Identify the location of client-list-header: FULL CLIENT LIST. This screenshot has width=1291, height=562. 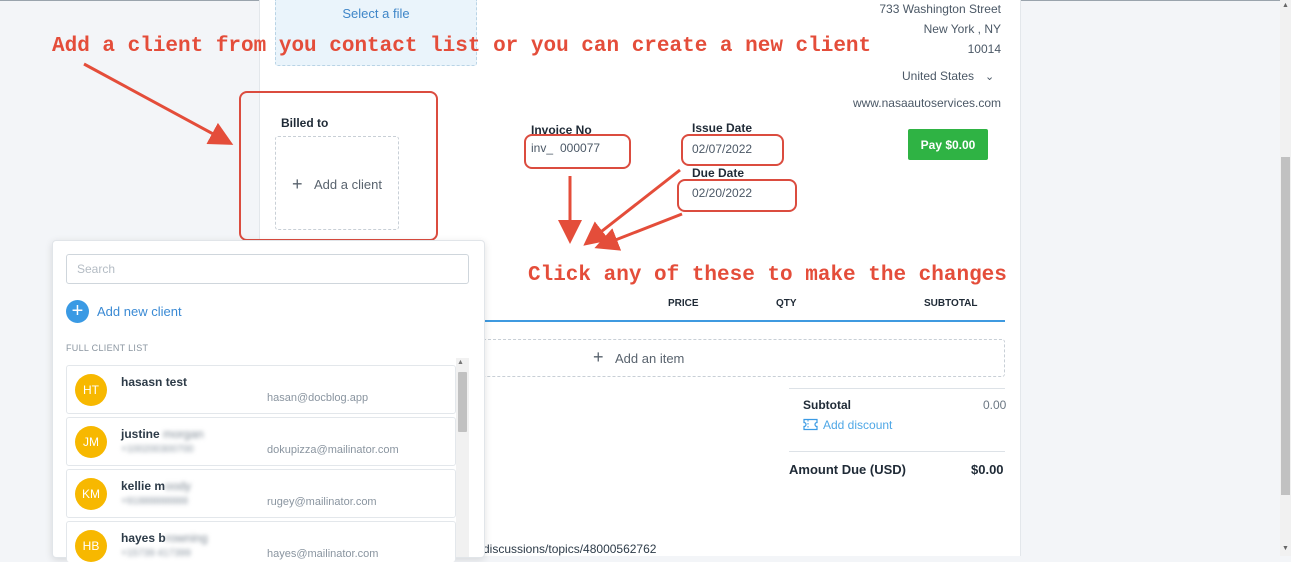
(107, 348).